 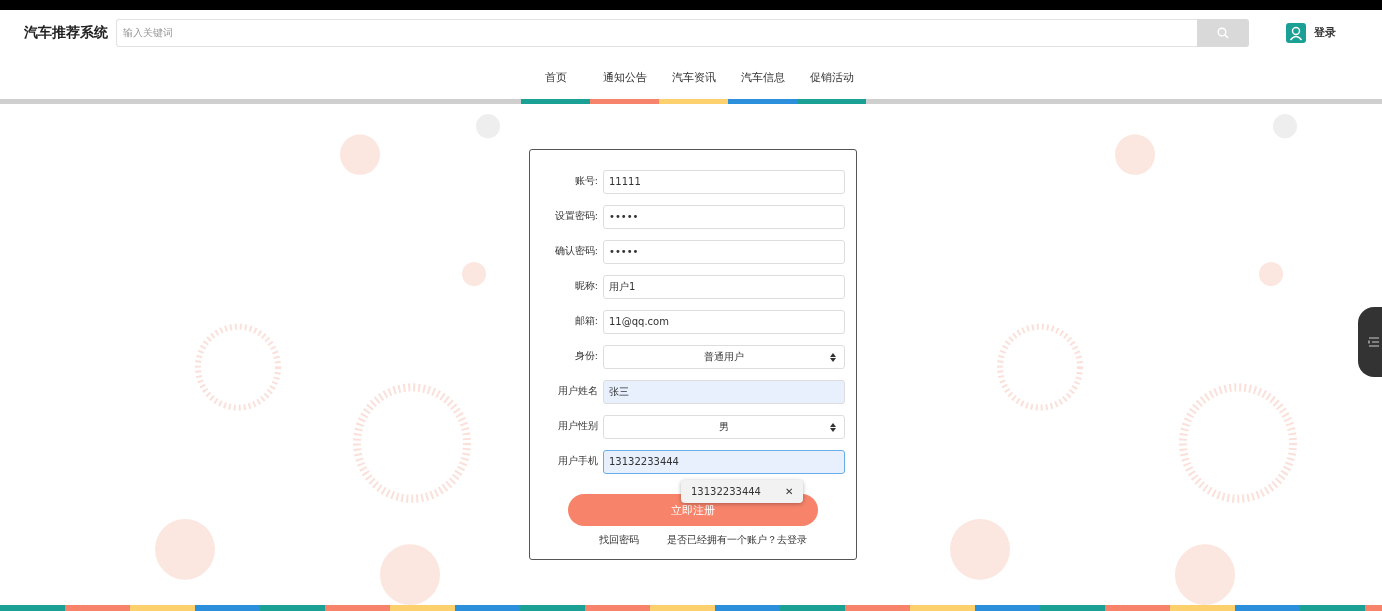 I want to click on field-label: 昵称:, so click(x=585, y=286).